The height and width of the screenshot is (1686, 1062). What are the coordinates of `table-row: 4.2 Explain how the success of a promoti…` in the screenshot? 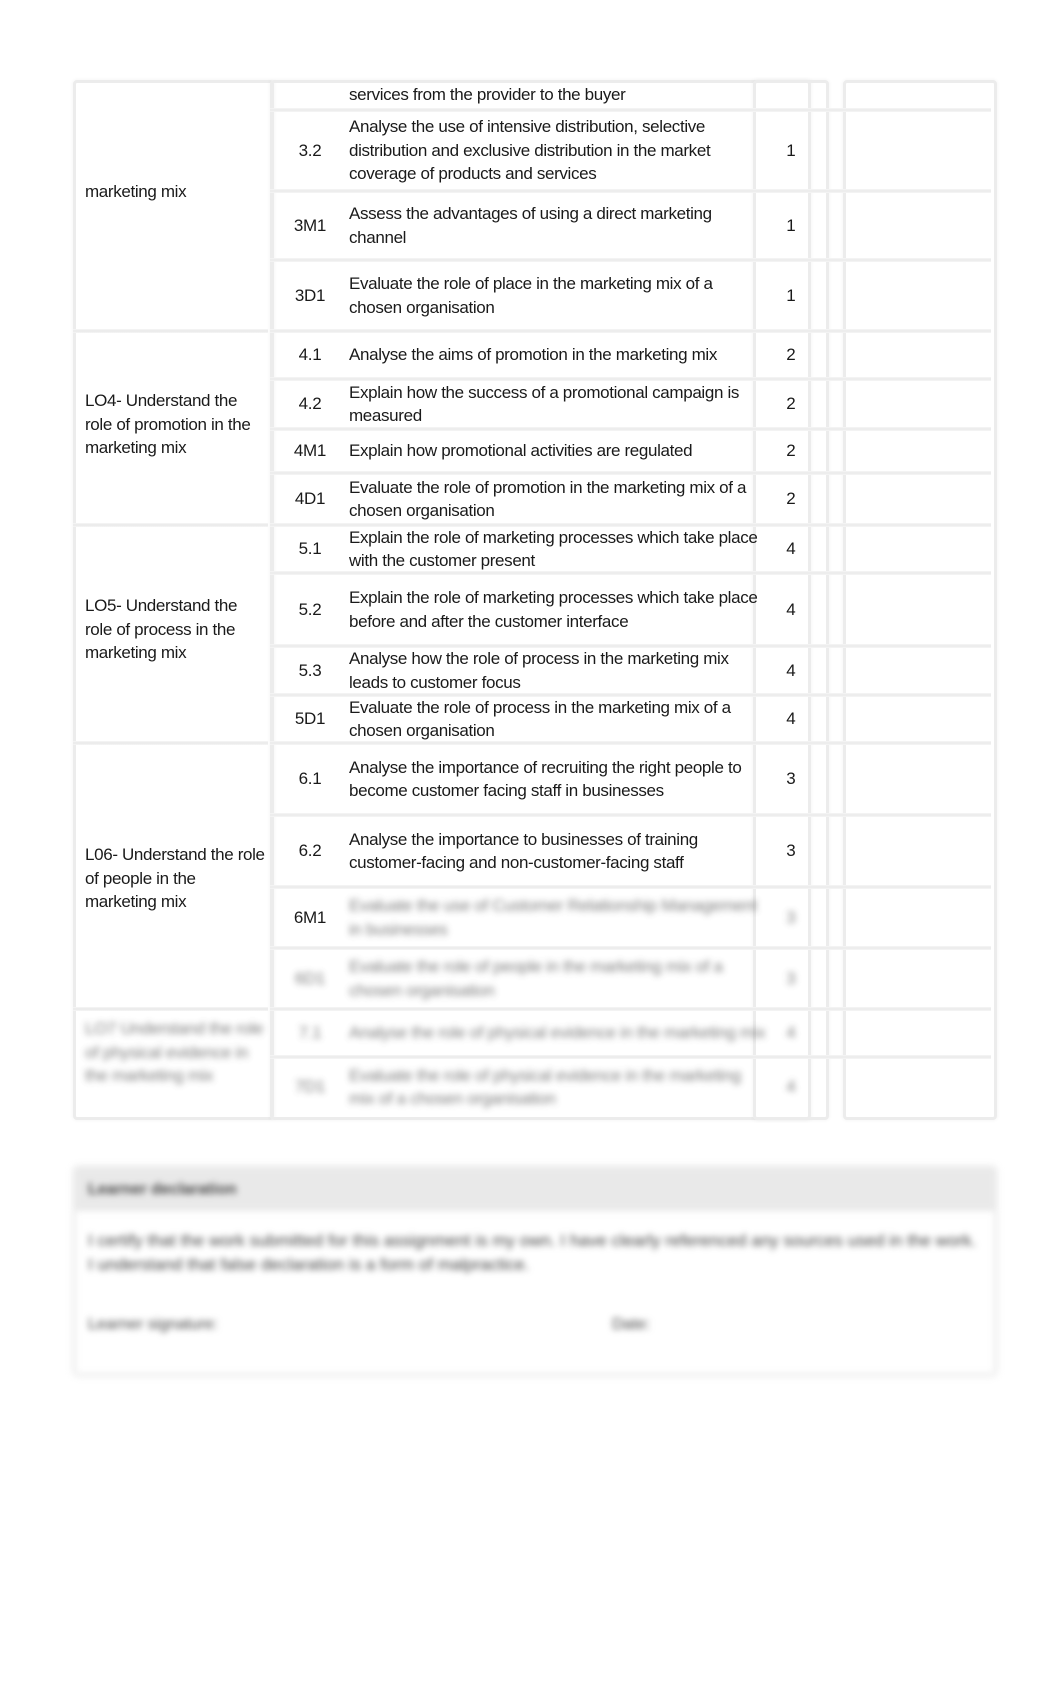 It's located at (532, 405).